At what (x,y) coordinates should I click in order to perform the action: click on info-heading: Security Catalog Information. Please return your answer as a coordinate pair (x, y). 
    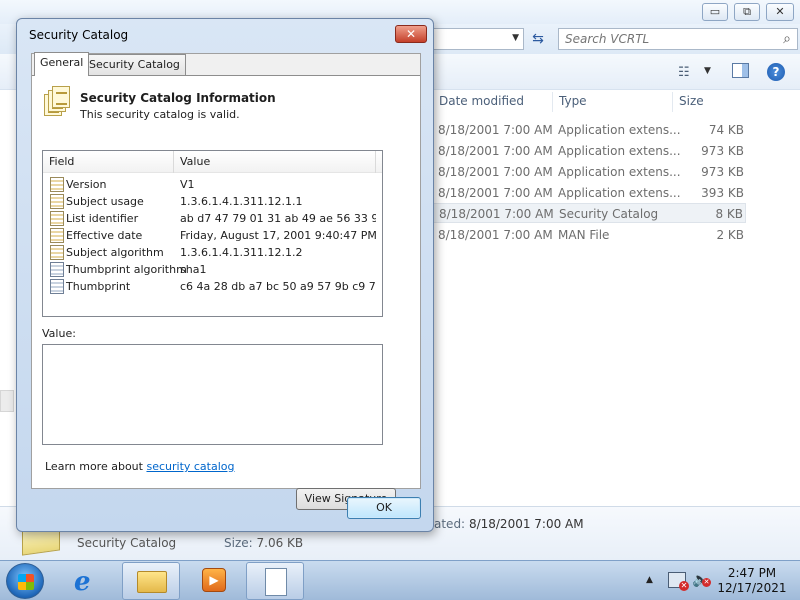
    Looking at the image, I should click on (178, 98).